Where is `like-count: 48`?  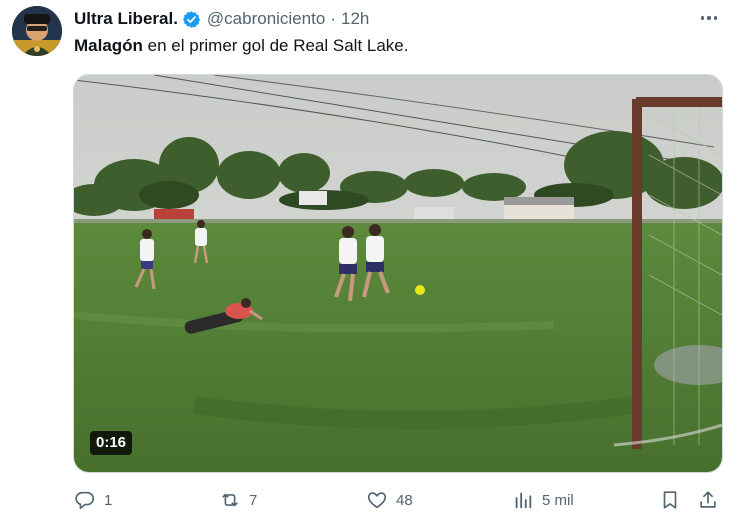
like-count: 48 is located at coordinates (404, 500).